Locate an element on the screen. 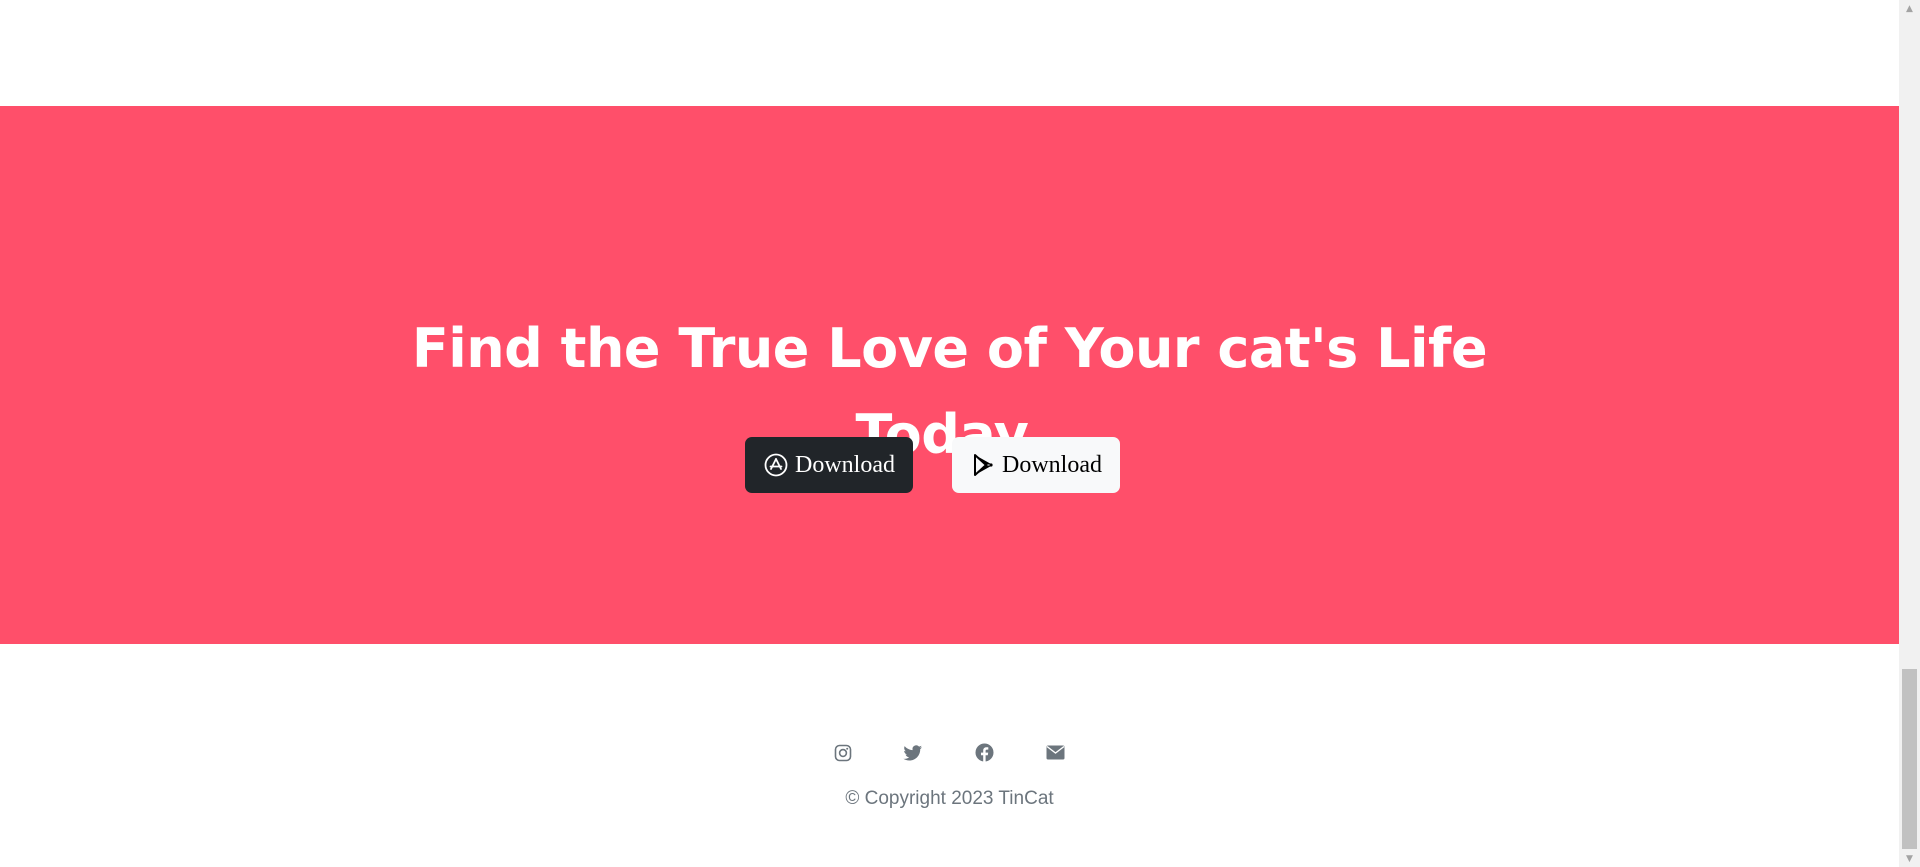 The image size is (1920, 867). email-link is located at coordinates (1055, 755).